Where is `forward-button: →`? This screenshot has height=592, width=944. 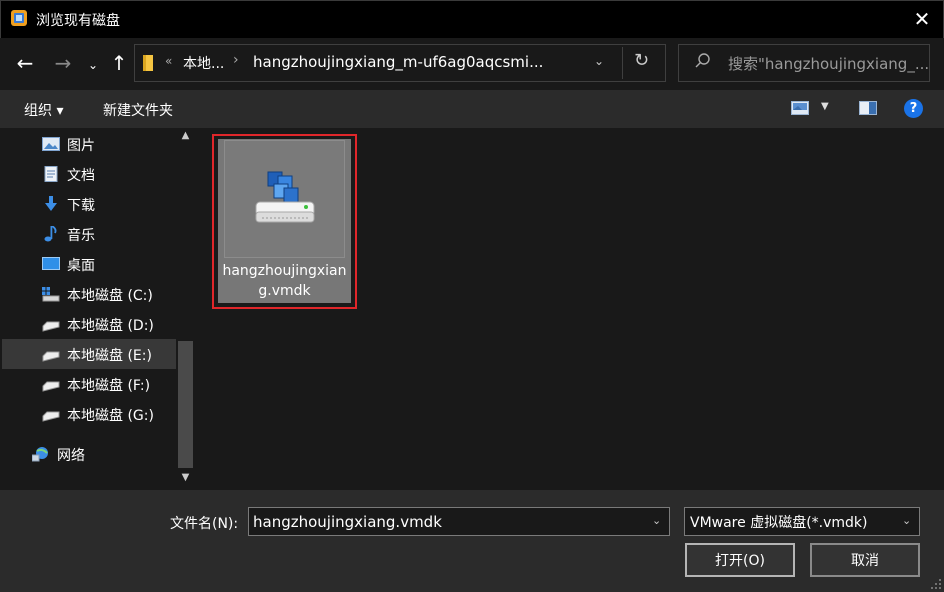 forward-button: → is located at coordinates (63, 63).